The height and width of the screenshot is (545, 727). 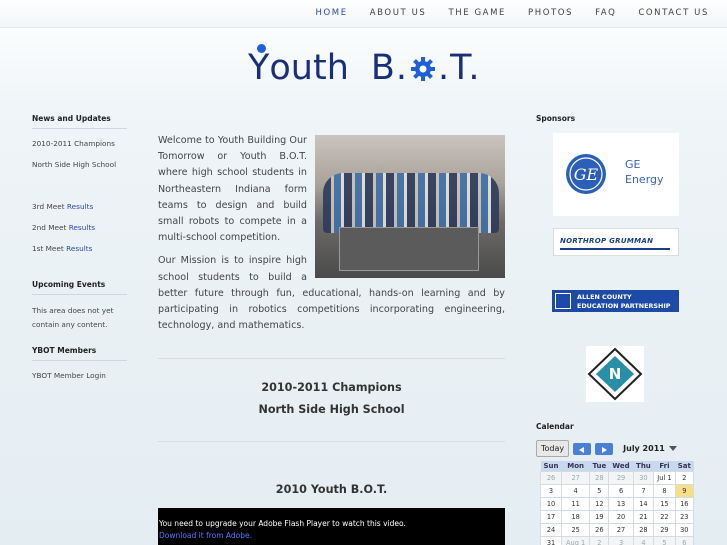 What do you see at coordinates (82, 227) in the screenshot?
I see `results-link-2nd: Results` at bounding box center [82, 227].